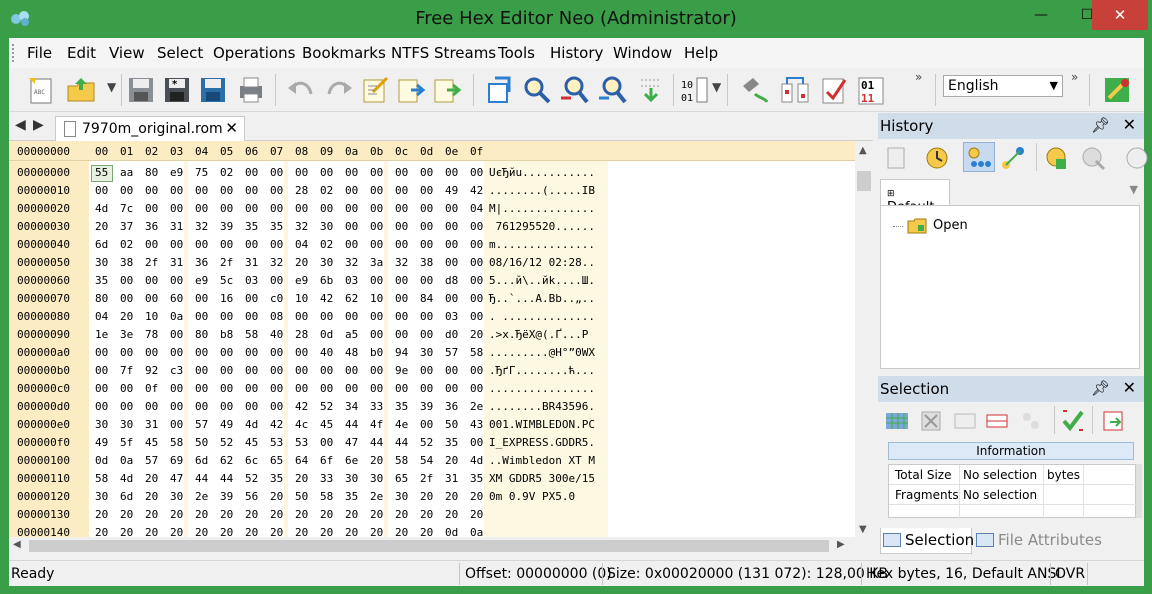  I want to click on tab-scroll-right-icon: ▶, so click(38, 125).